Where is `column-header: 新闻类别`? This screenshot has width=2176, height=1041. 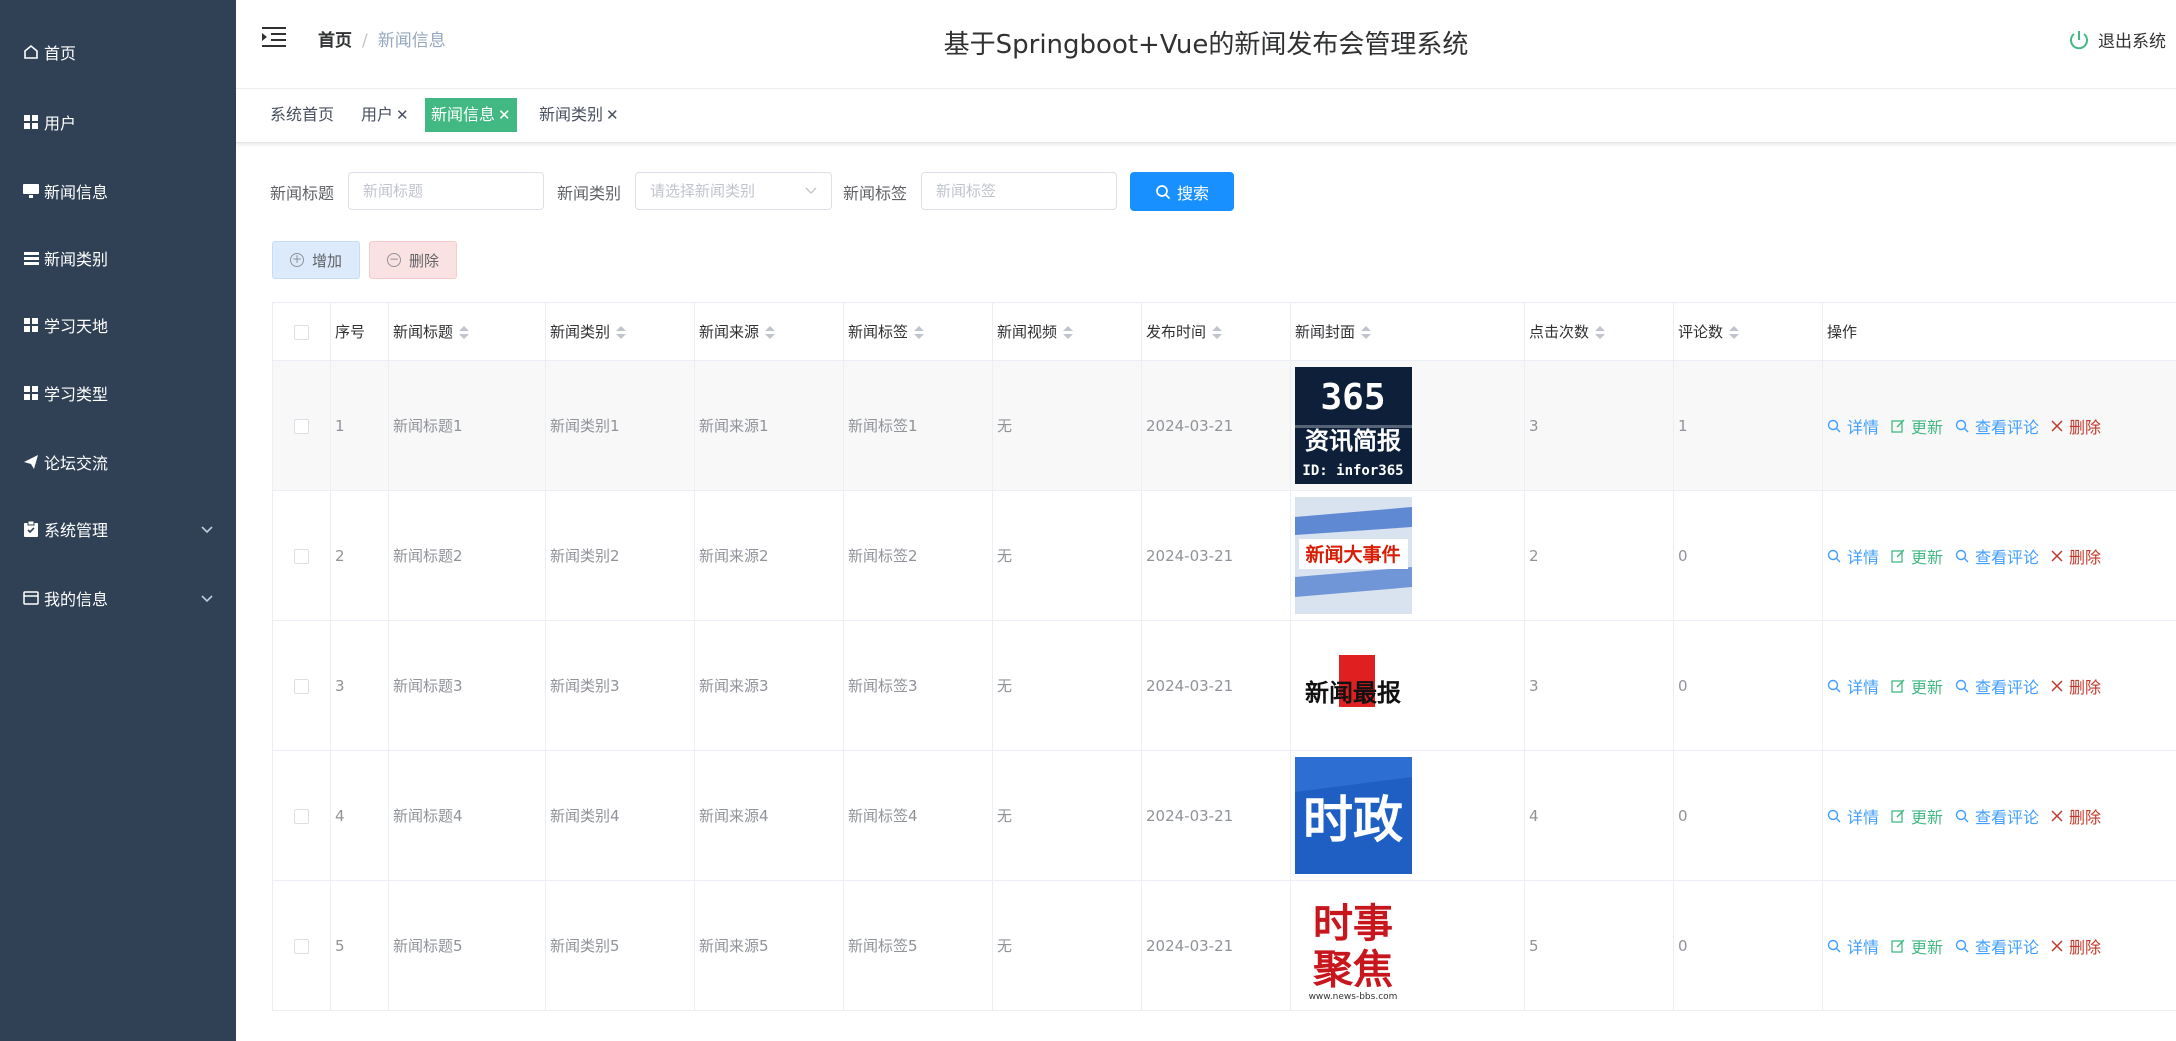
column-header: 新闻类别 is located at coordinates (620, 331).